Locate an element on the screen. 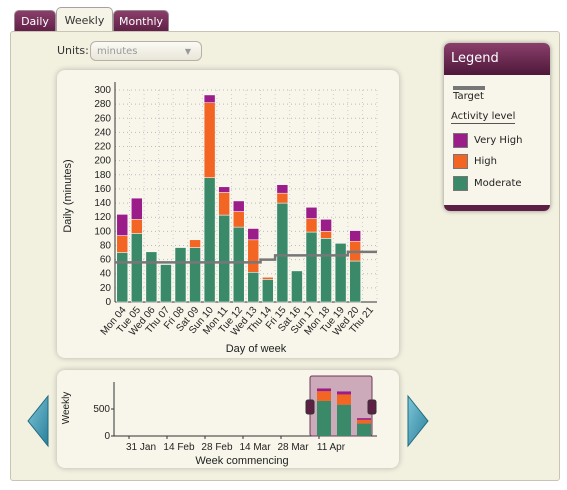  tab-monthly: Monthly is located at coordinates (141, 21).